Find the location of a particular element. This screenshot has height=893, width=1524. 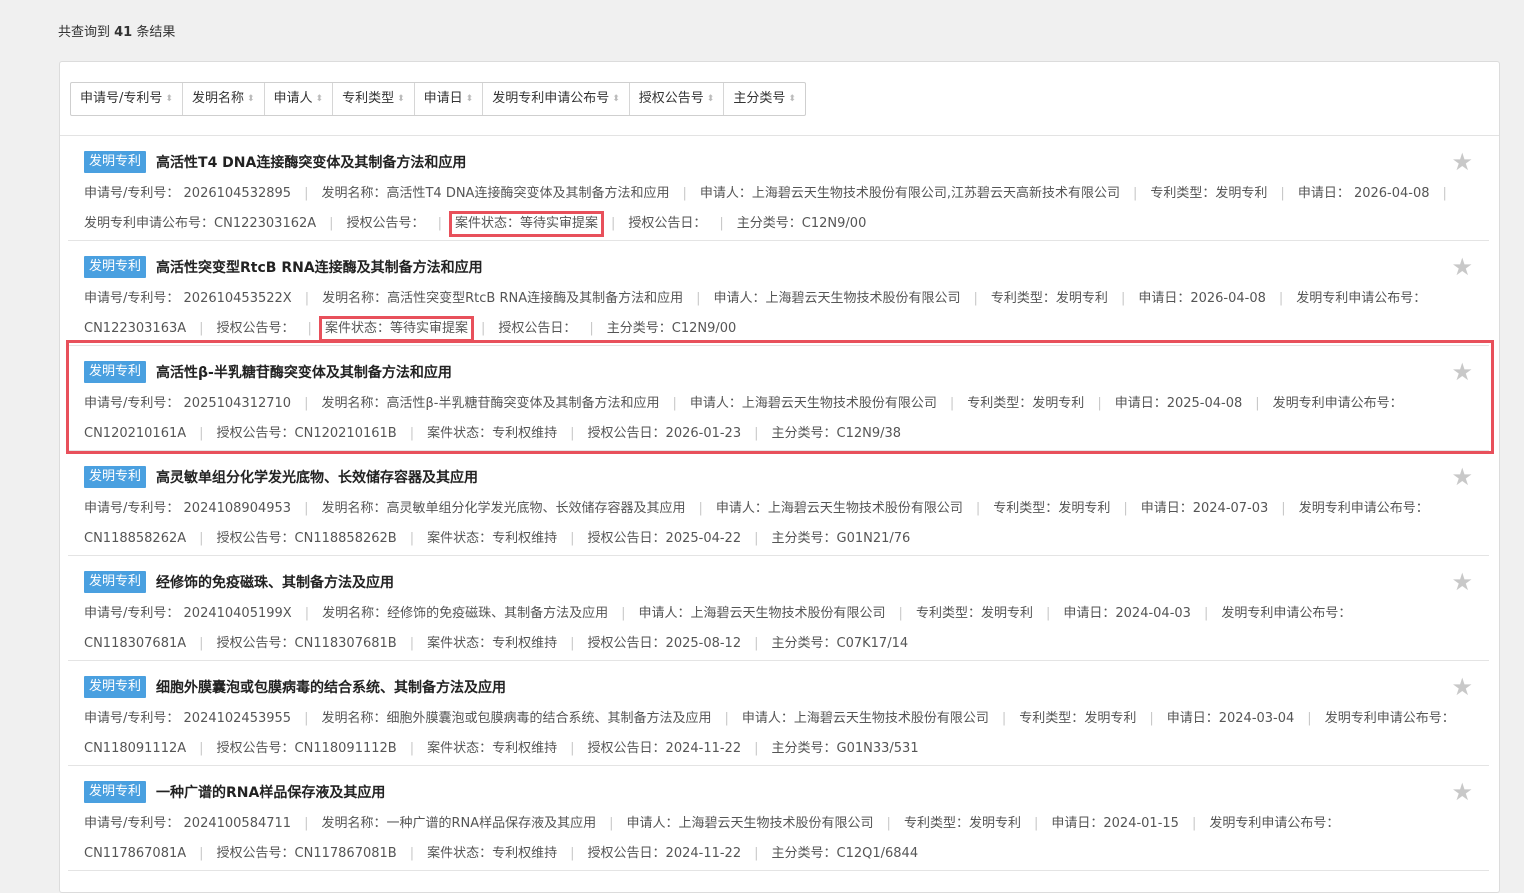

grant-no-value: CN118091112B is located at coordinates (345, 748).